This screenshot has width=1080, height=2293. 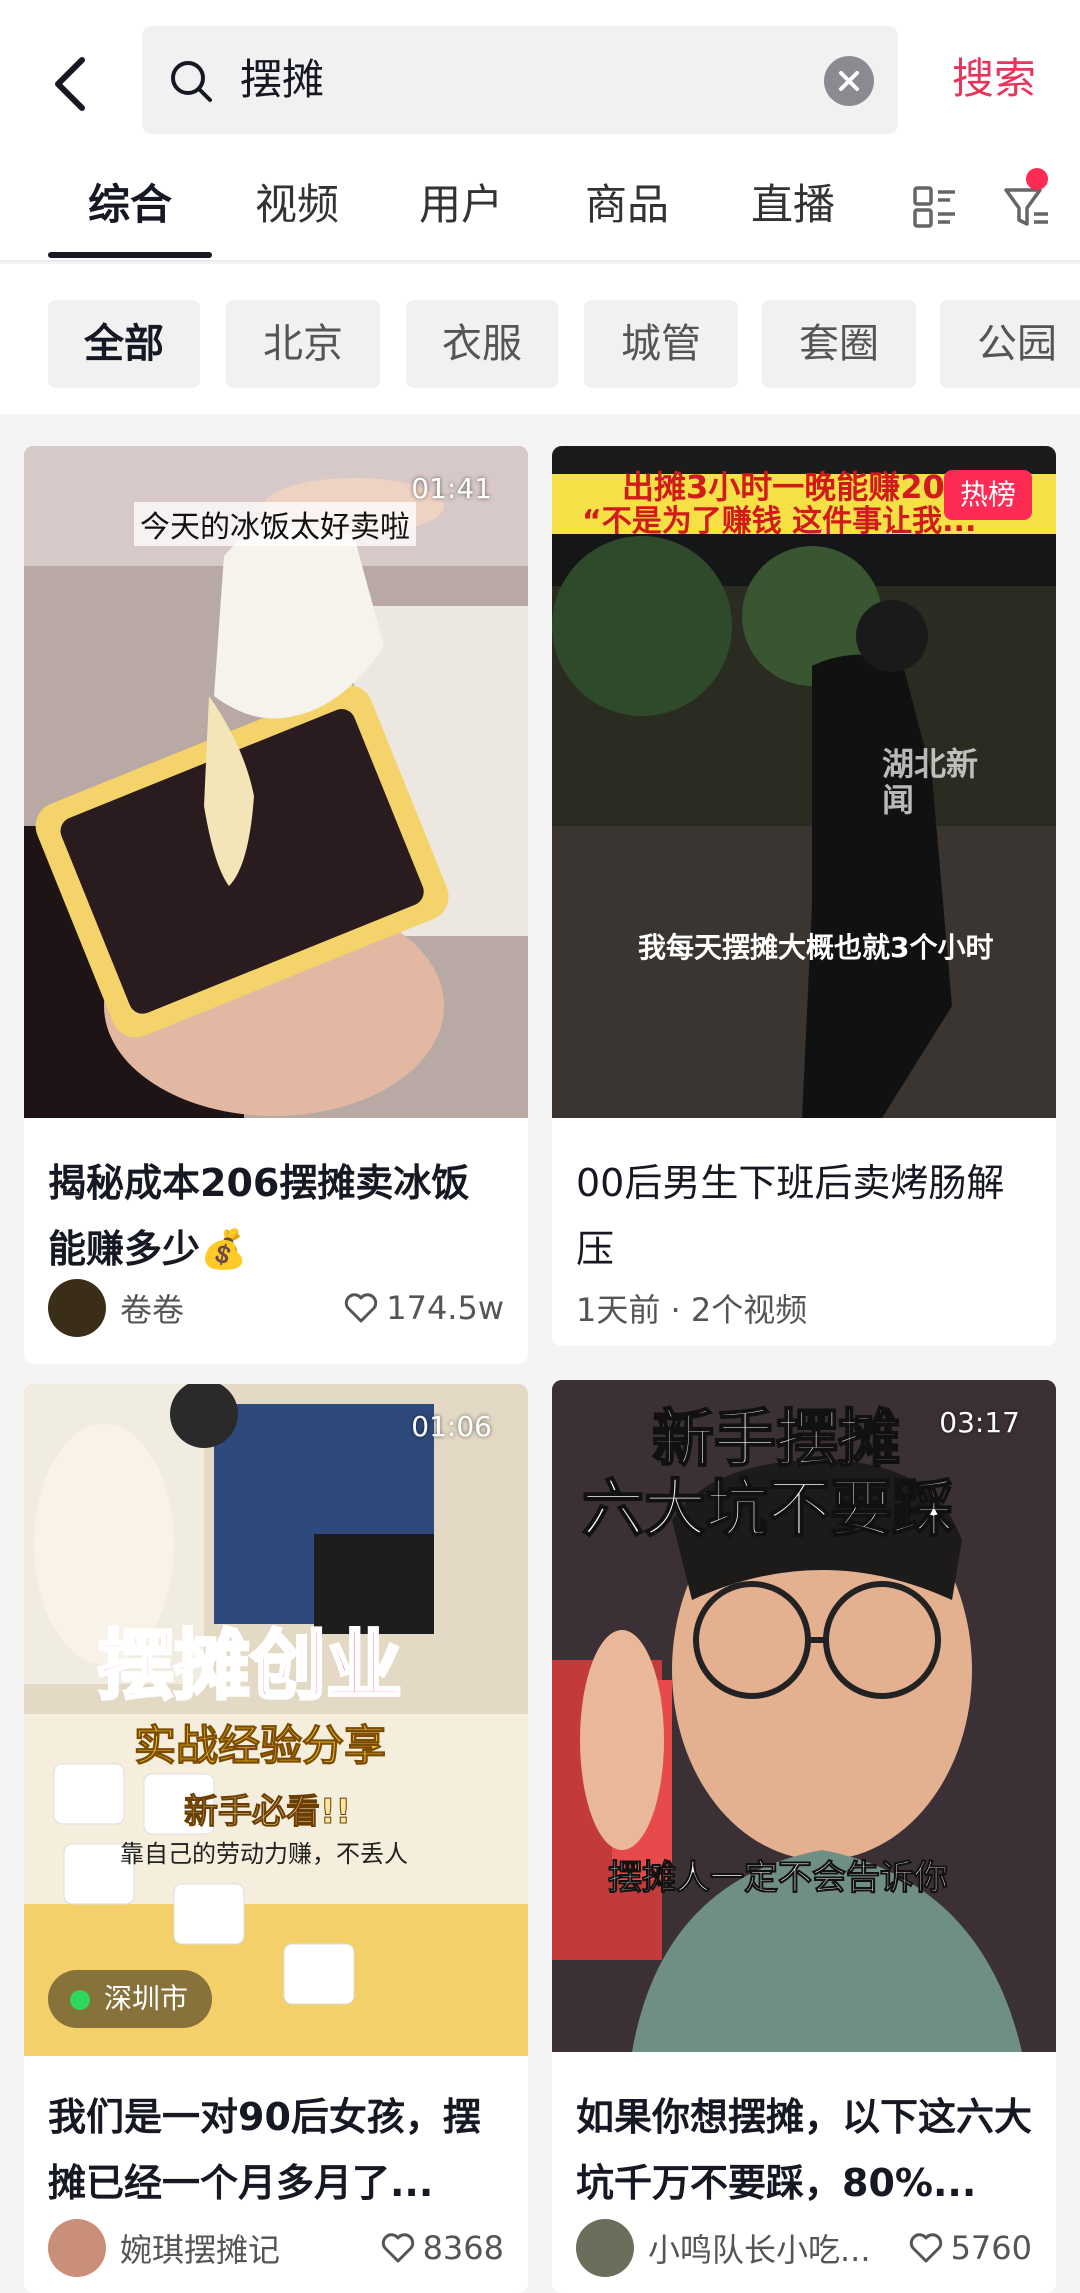 I want to click on card-title: 00后男生下班后卖烤肠解压, so click(x=790, y=1216).